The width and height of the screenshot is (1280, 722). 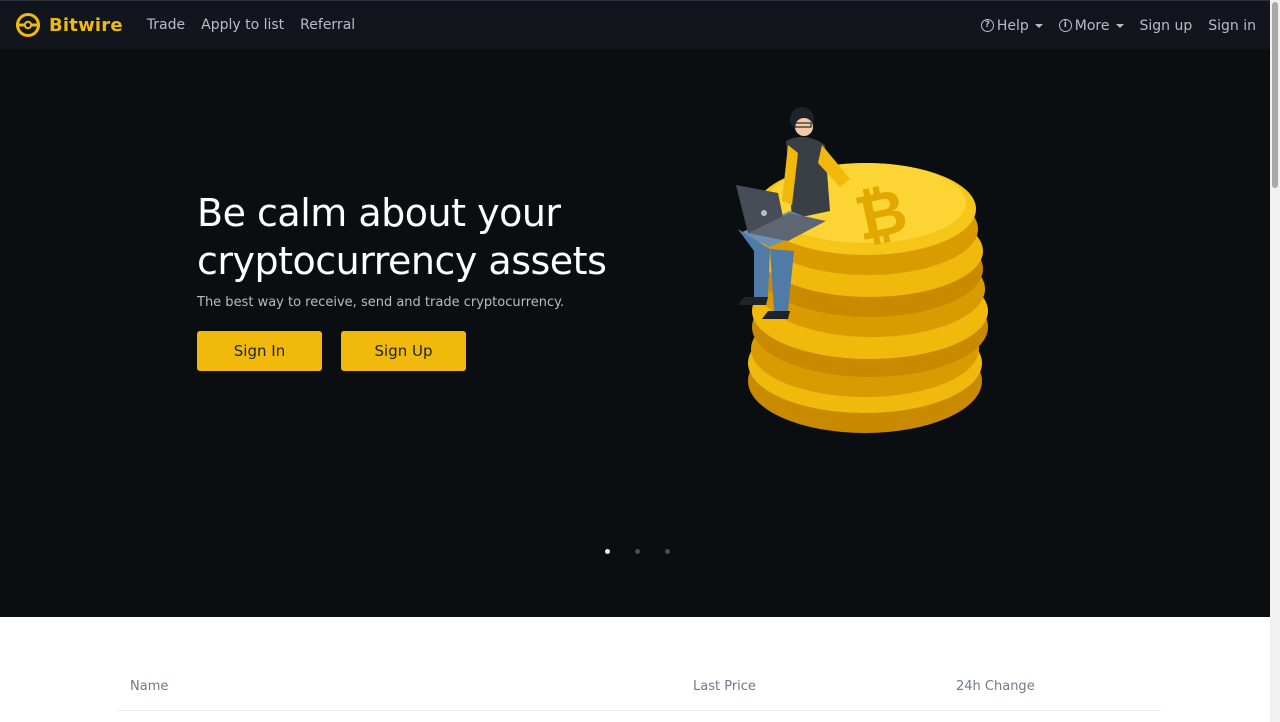 I want to click on more-dropdown: i More, so click(x=1091, y=25).